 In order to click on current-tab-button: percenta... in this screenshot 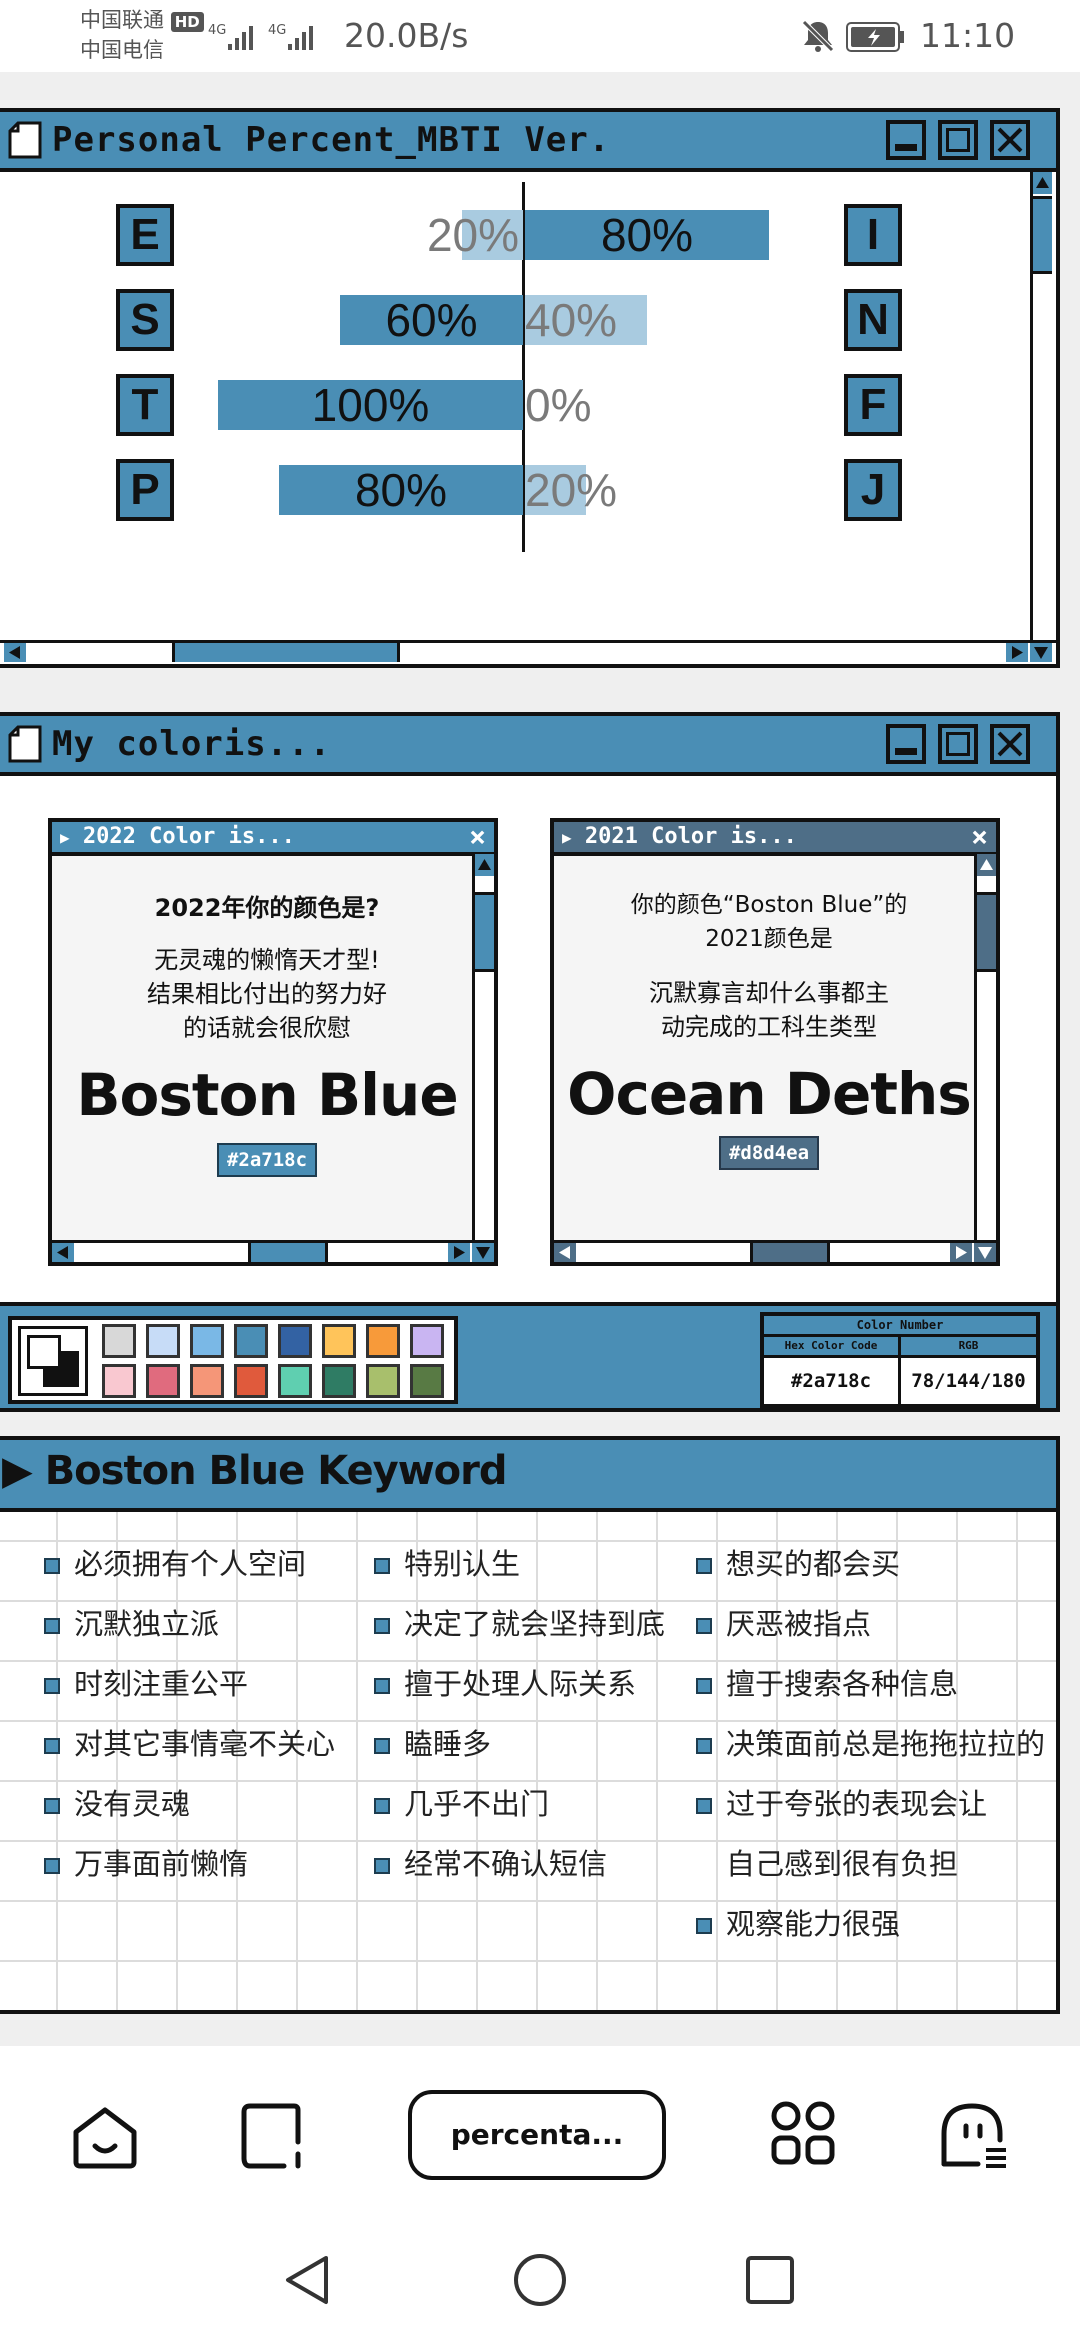, I will do `click(537, 2135)`.